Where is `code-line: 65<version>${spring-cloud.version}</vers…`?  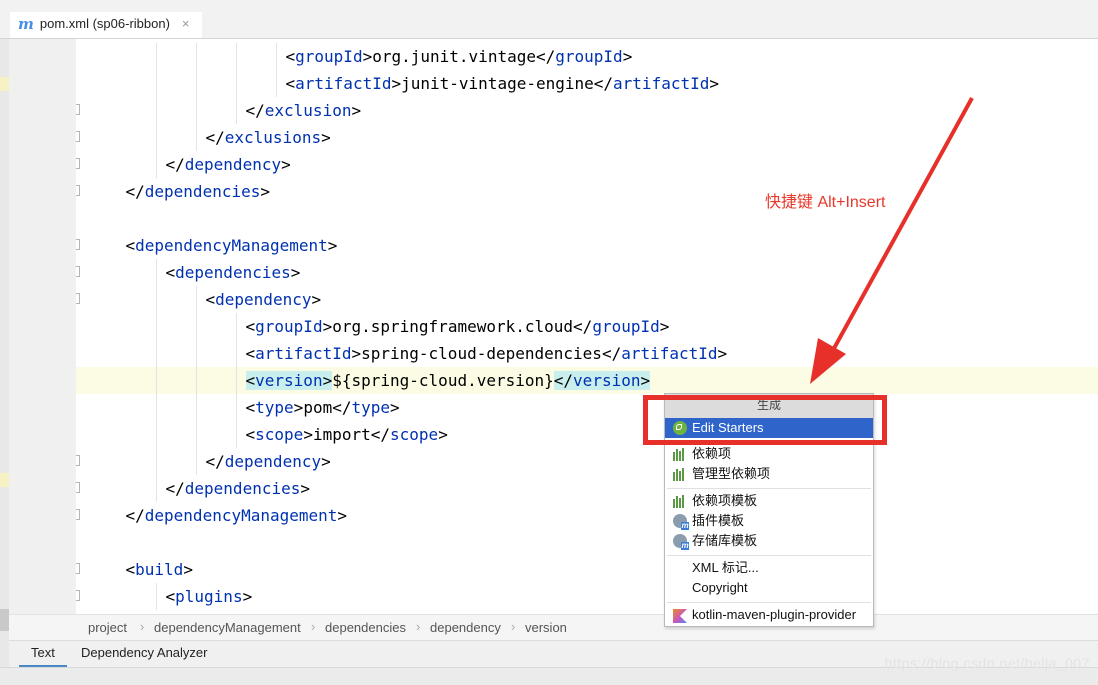 code-line: 65<version>${spring-cloud.version}</vers… is located at coordinates (587, 380).